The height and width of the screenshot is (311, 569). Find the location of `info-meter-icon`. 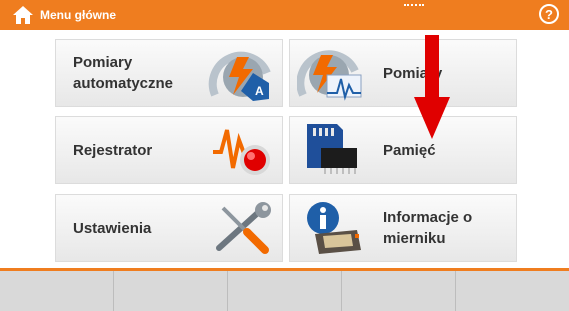

info-meter-icon is located at coordinates (334, 228).